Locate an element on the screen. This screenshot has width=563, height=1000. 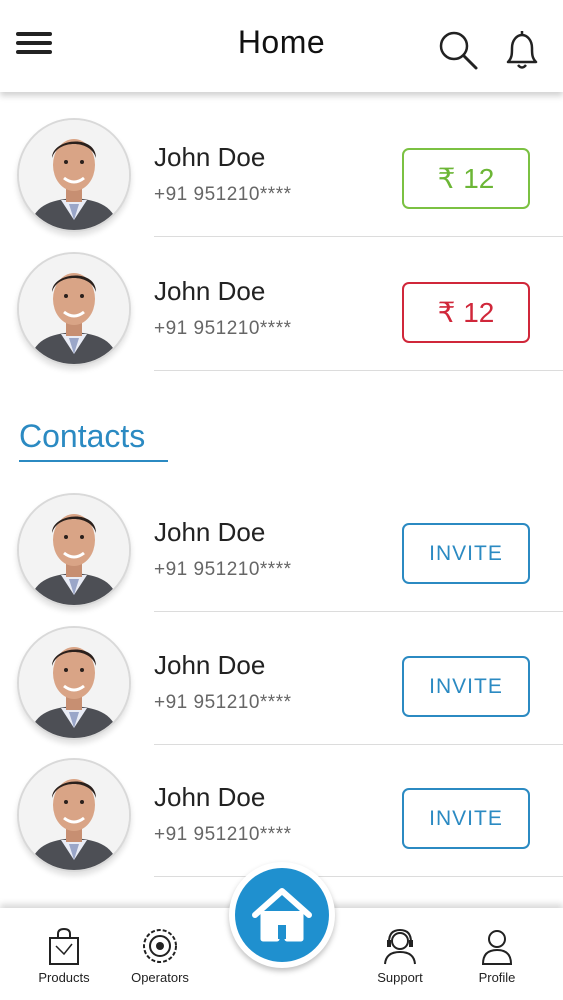
shopping-bag-icon is located at coordinates (64, 946).